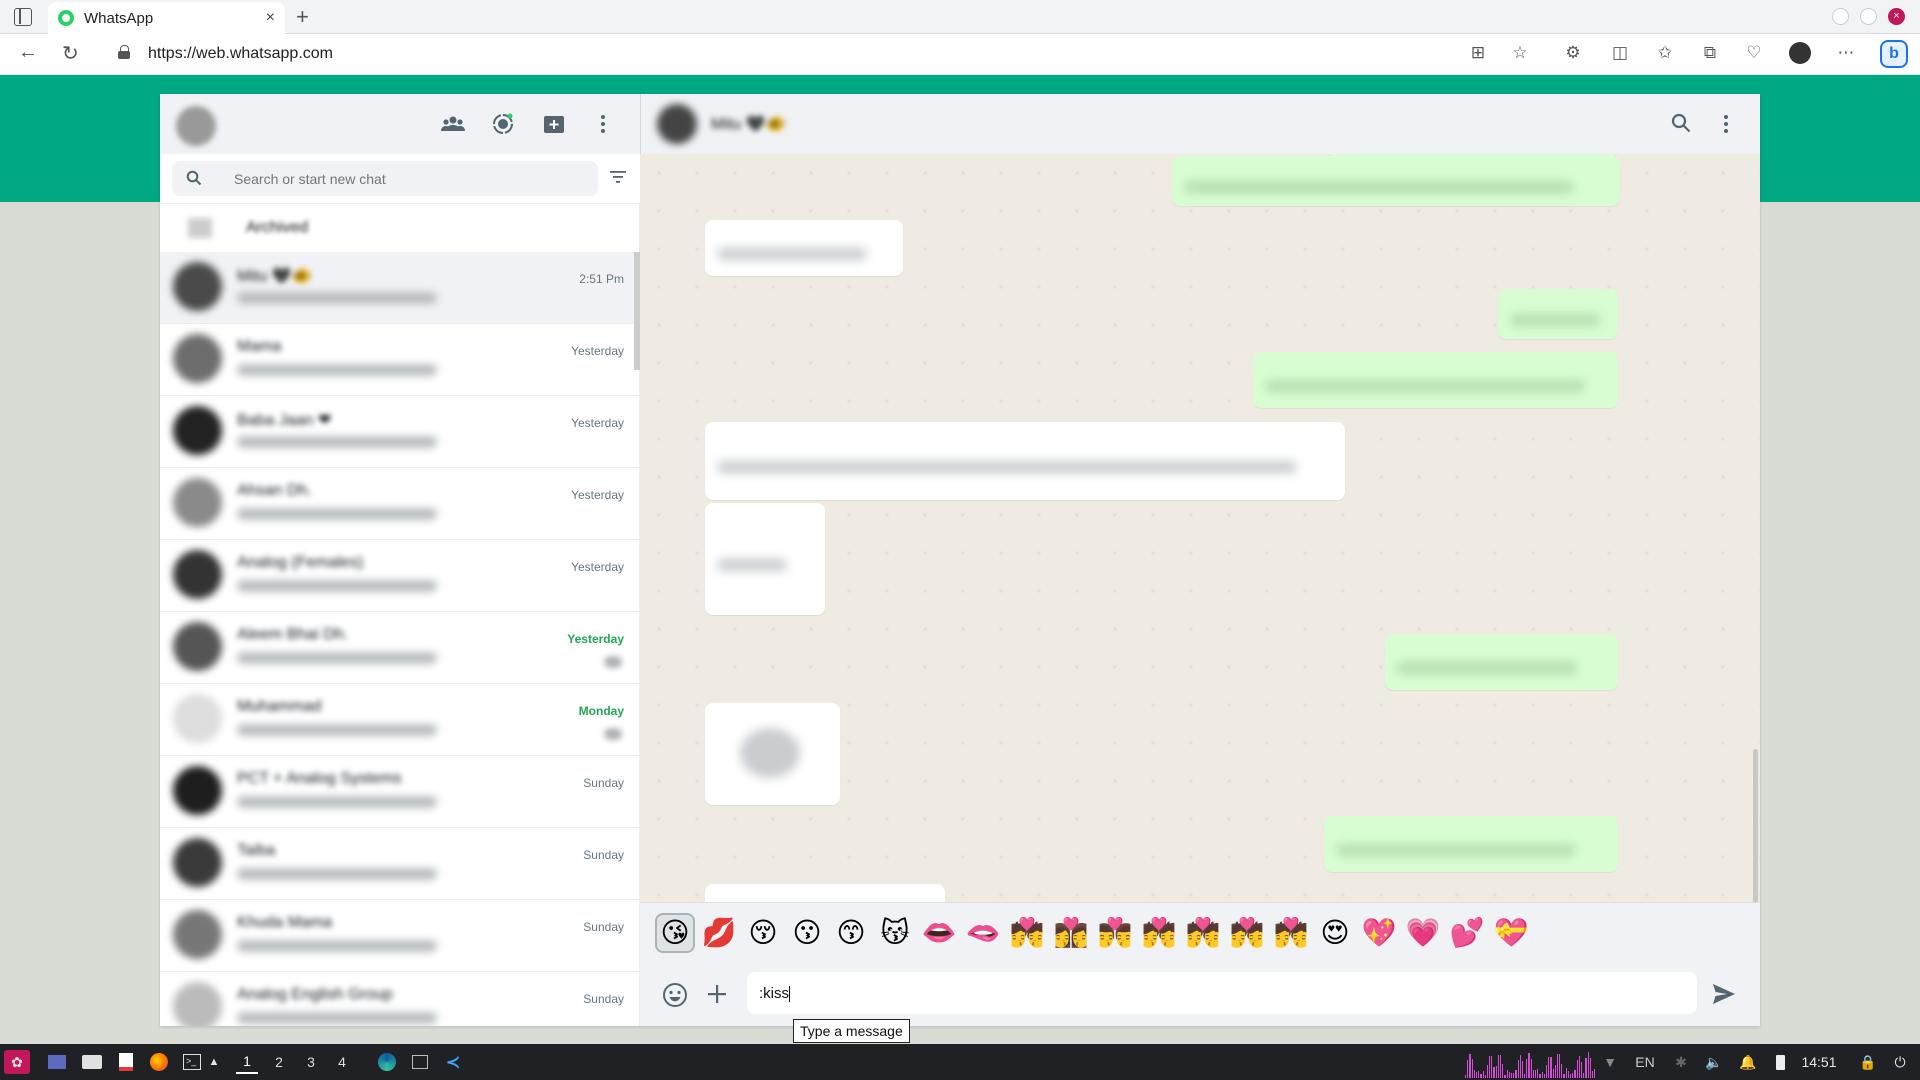 Image resolution: width=1920 pixels, height=1080 pixels. What do you see at coordinates (1868, 1062) in the screenshot?
I see `lock-screen-icon: 🔒` at bounding box center [1868, 1062].